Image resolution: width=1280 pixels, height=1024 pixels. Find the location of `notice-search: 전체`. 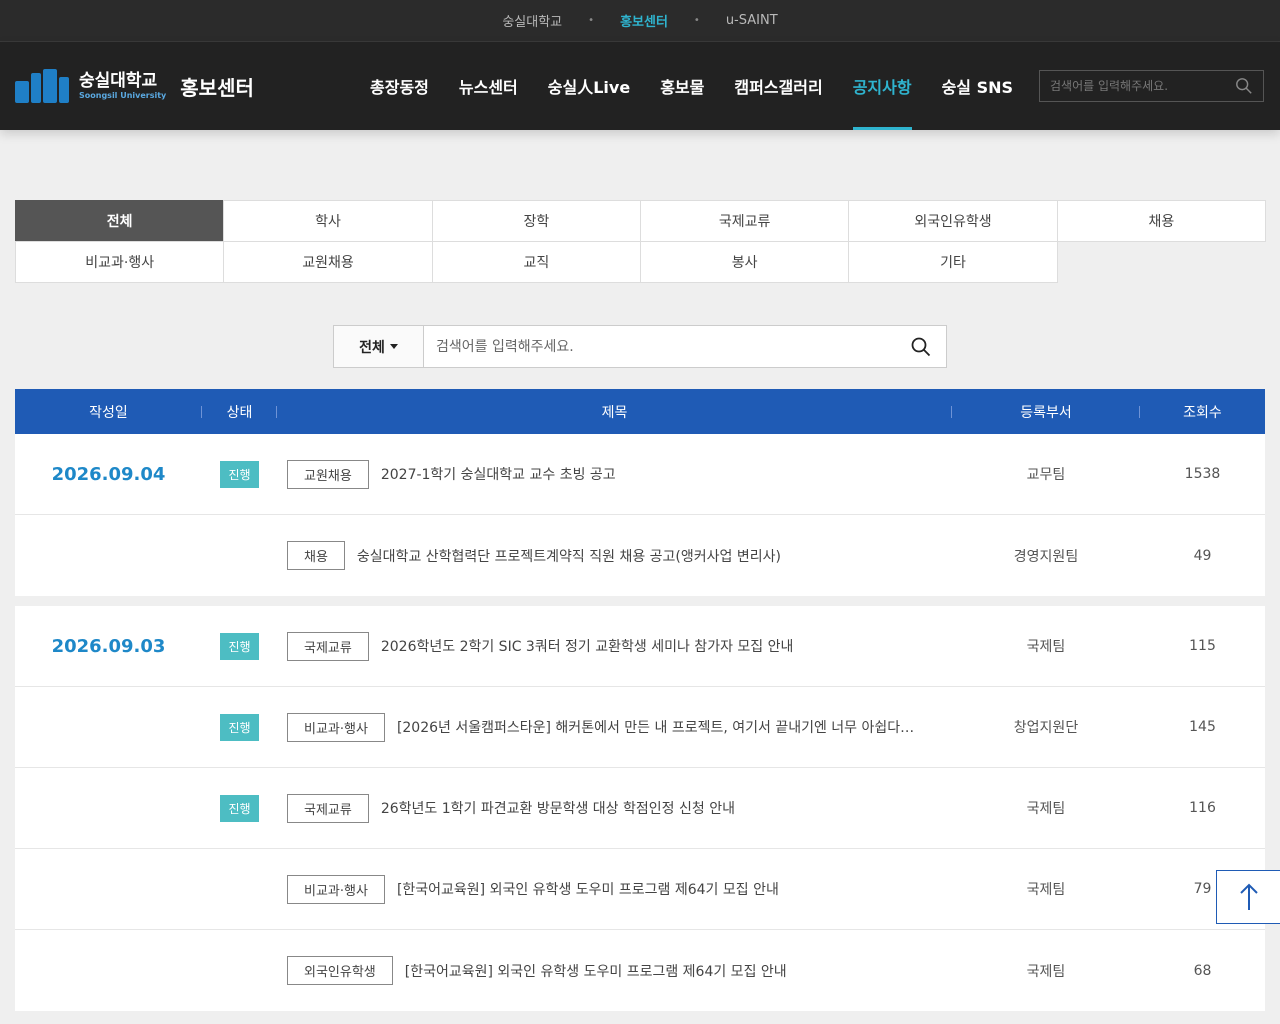

notice-search: 전체 is located at coordinates (640, 346).